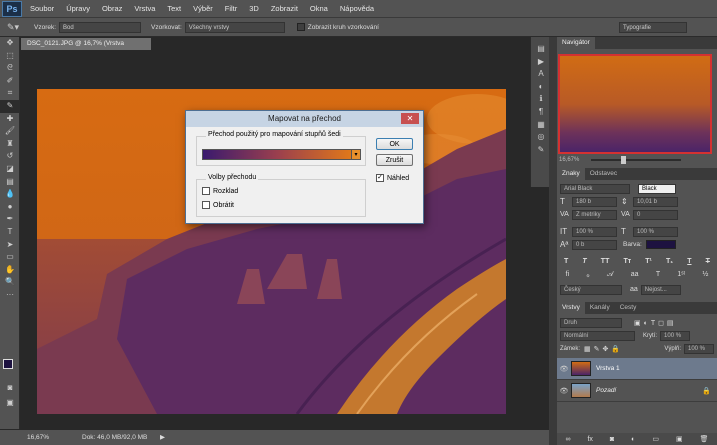  I want to click on brush-tool-icon: 🖌, so click(10, 131).